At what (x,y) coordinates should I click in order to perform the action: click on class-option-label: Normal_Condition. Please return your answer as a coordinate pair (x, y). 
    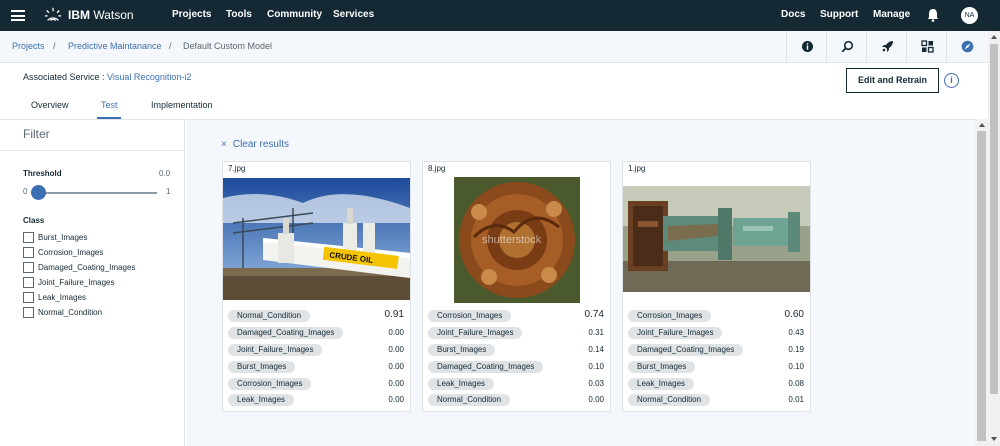
    Looking at the image, I should click on (70, 312).